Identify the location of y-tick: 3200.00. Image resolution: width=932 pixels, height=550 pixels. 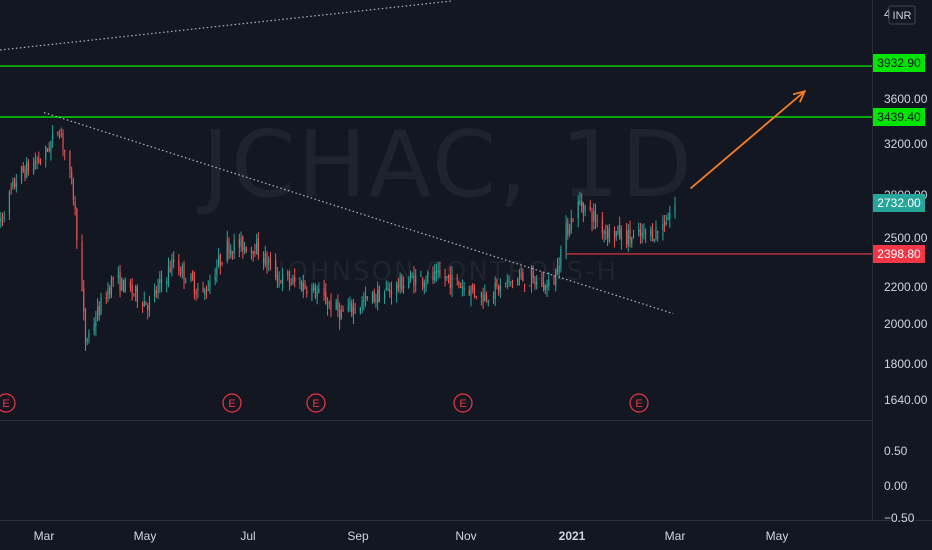
(906, 144).